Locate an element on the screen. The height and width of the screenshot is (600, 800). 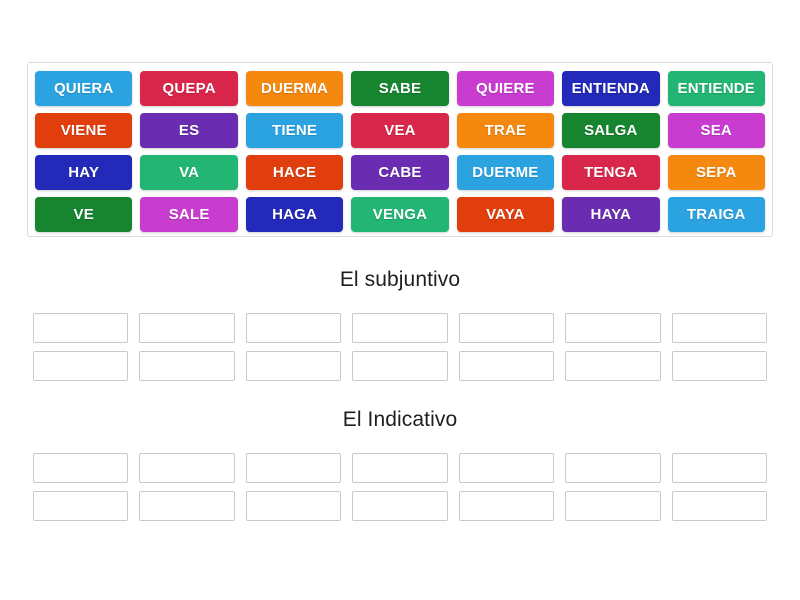
word-tile: HAGA is located at coordinates (294, 214).